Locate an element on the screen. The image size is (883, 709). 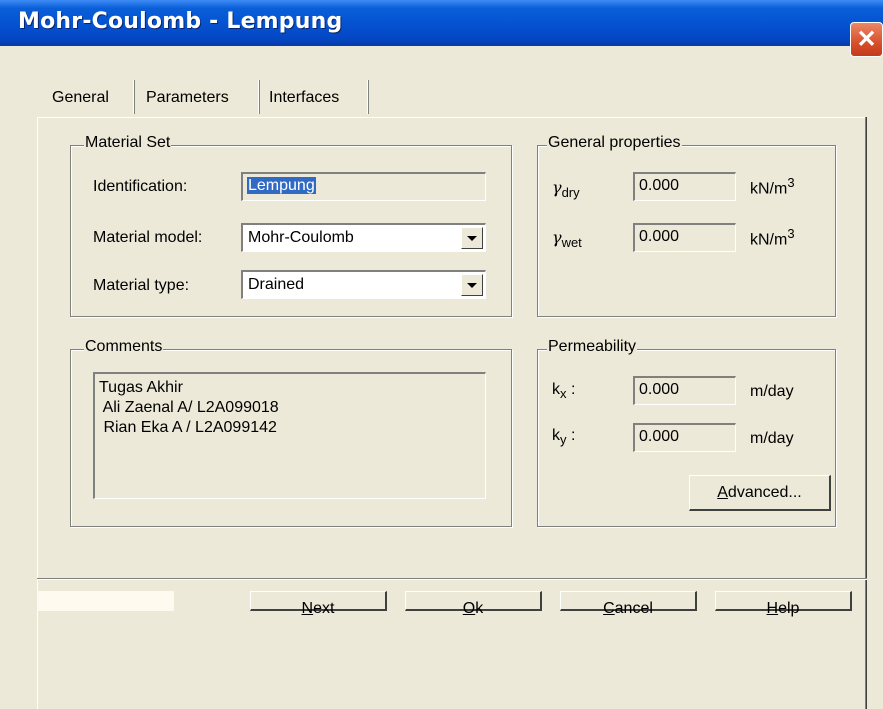
tab-interfaces: Interfaces is located at coordinates (304, 97).